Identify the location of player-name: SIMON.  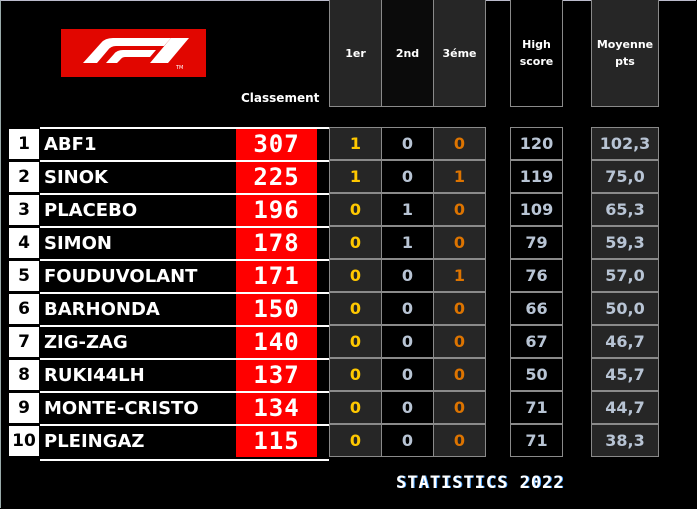
(78, 243).